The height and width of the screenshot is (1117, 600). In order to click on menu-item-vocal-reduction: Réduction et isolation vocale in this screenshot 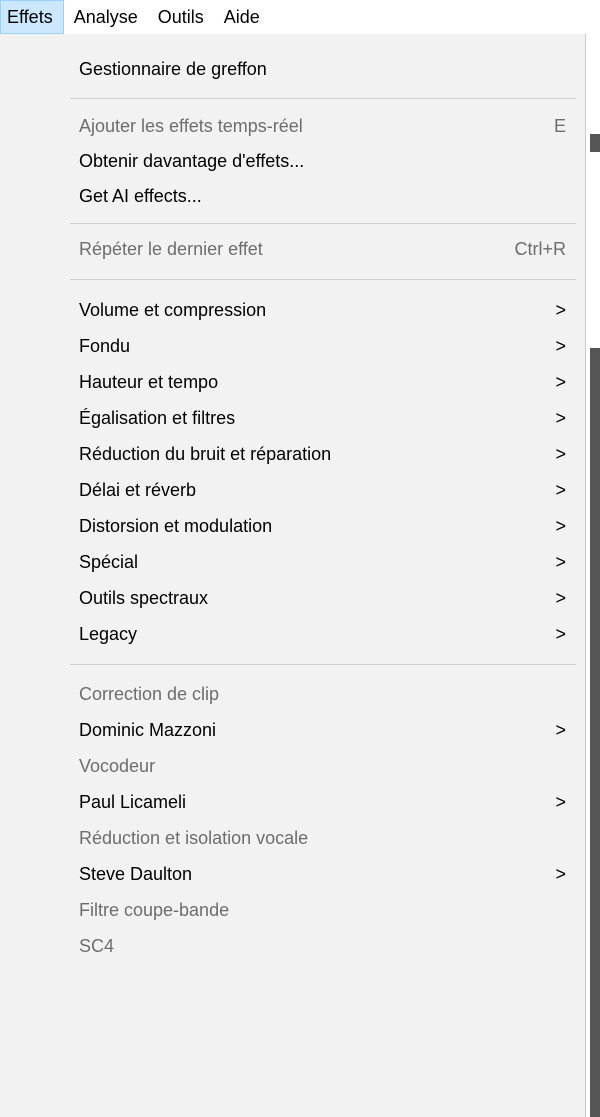, I will do `click(293, 838)`.